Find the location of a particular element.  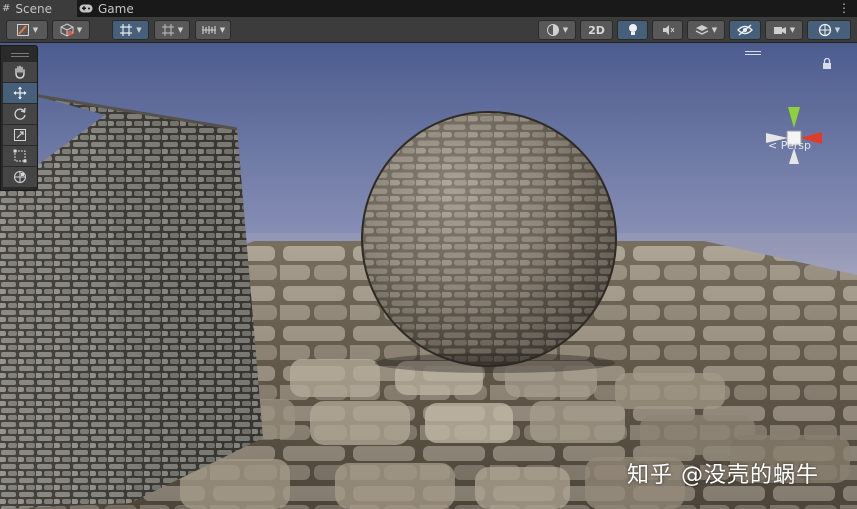

more-options-icon: ⋮ is located at coordinates (844, 8).